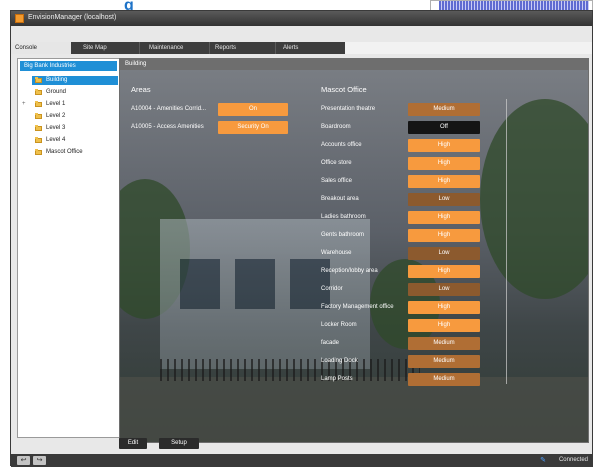 The height and width of the screenshot is (467, 593). What do you see at coordinates (57, 80) in the screenshot?
I see `sidebar-item-label: Building` at bounding box center [57, 80].